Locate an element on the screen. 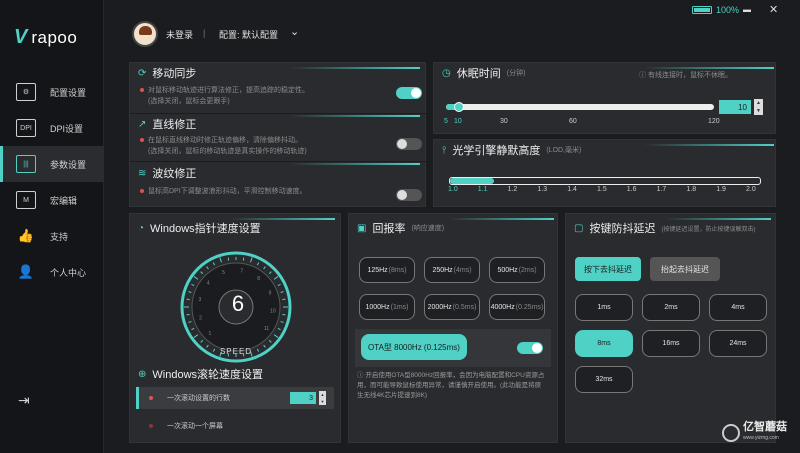 This screenshot has height=453, width=800. battery-fill is located at coordinates (702, 10).